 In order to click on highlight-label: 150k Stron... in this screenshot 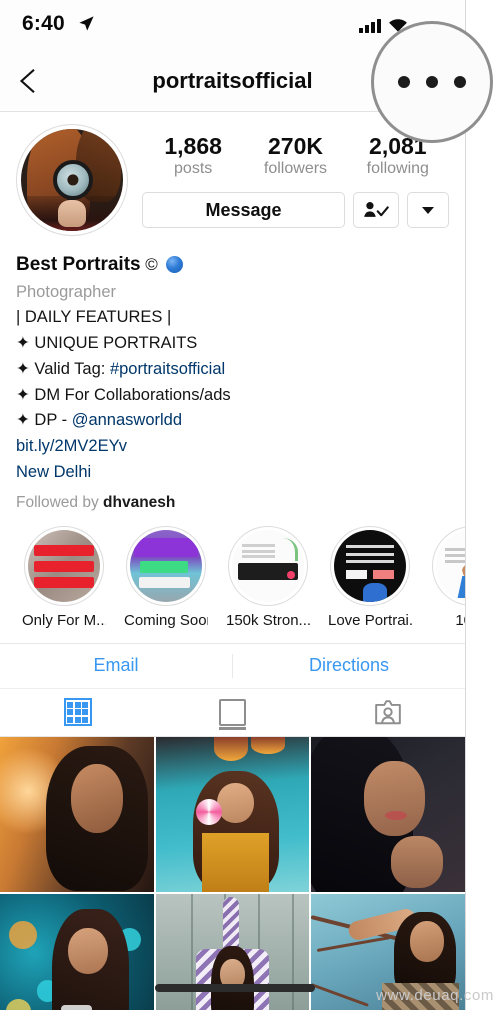, I will do `click(268, 620)`.